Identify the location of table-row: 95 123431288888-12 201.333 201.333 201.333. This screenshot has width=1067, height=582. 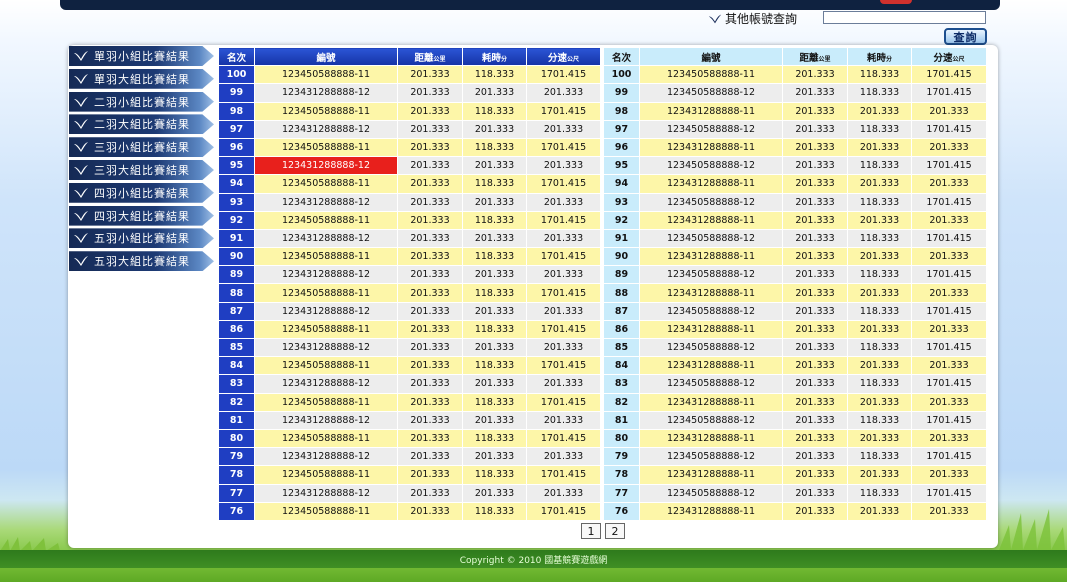
(409, 166).